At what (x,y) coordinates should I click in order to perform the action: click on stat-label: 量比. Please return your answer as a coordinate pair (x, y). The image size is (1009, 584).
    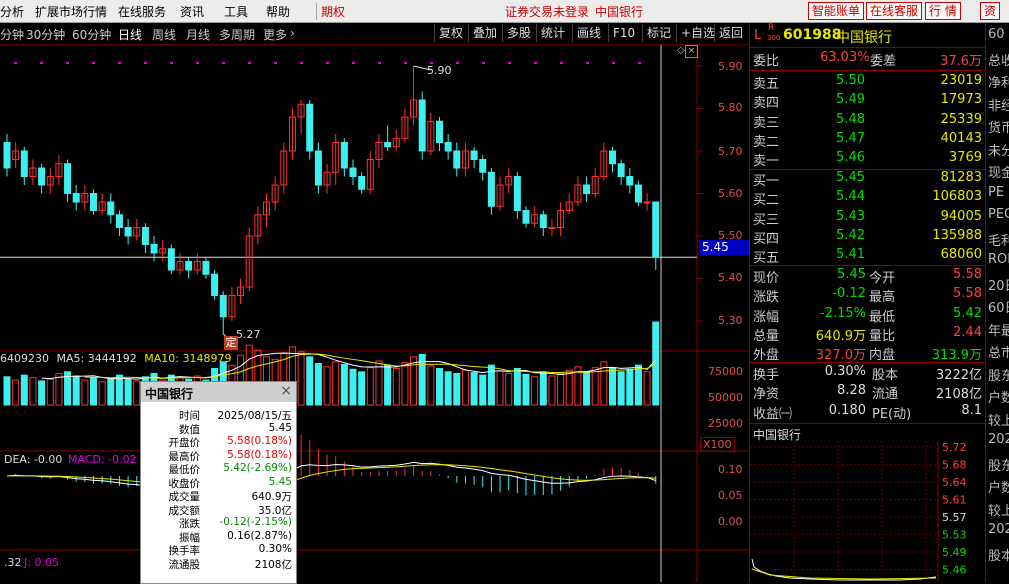
    Looking at the image, I should click on (882, 336).